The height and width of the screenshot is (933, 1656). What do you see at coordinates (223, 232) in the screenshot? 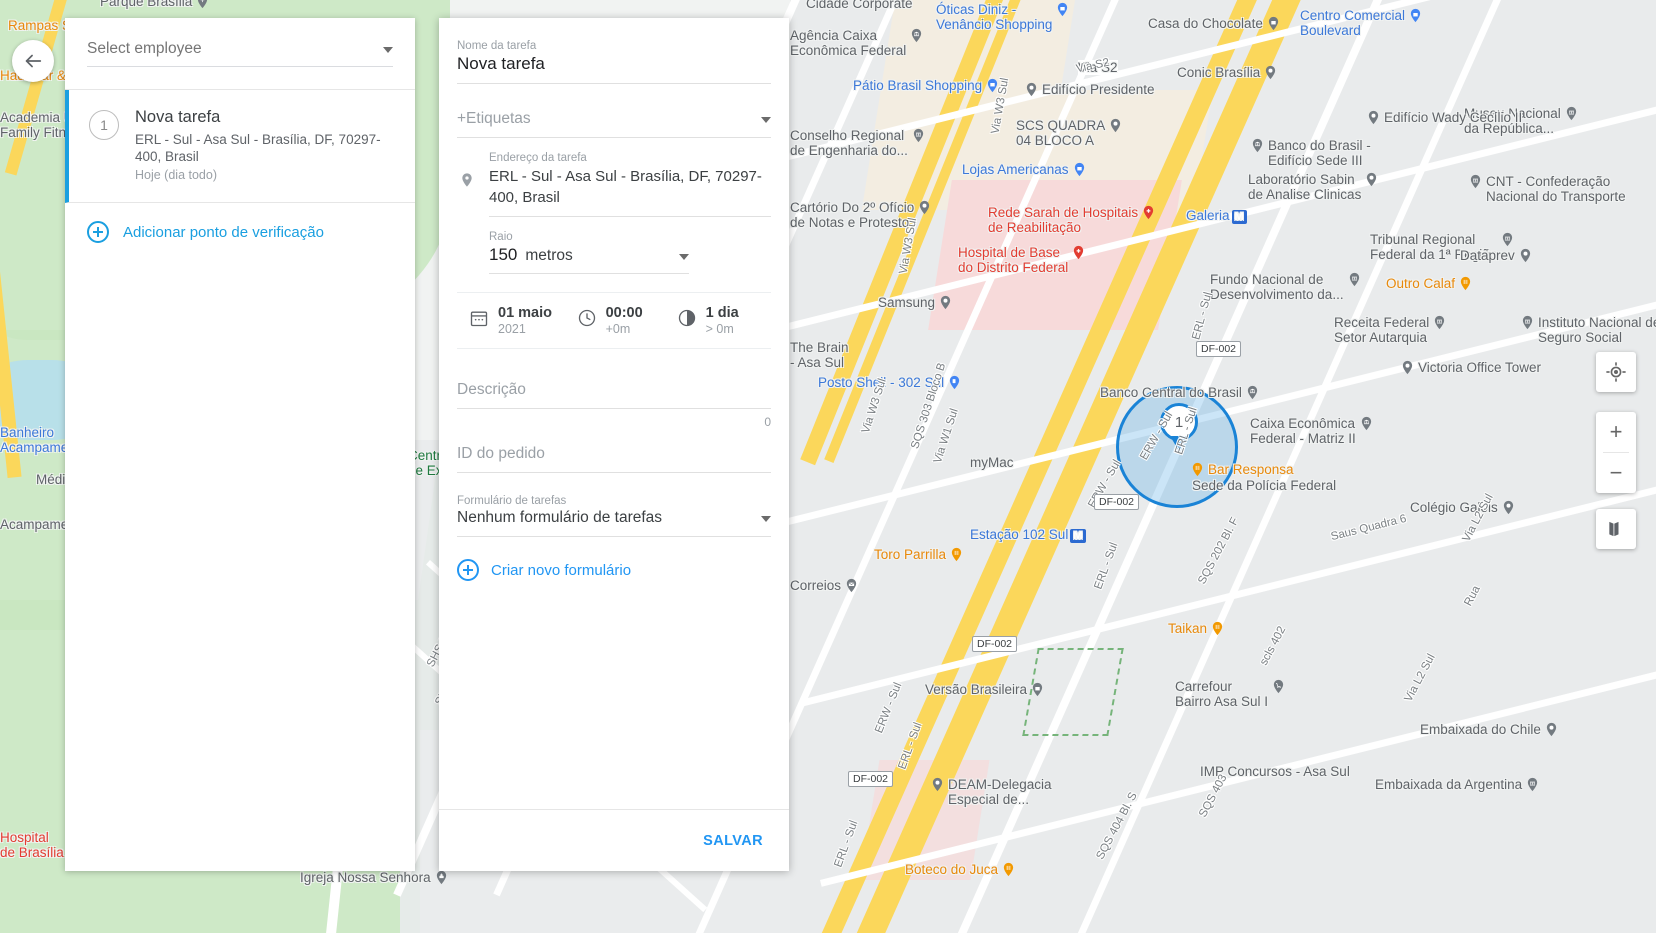
I see `add-checkpoint-label: Adicionar ponto de verificação` at bounding box center [223, 232].